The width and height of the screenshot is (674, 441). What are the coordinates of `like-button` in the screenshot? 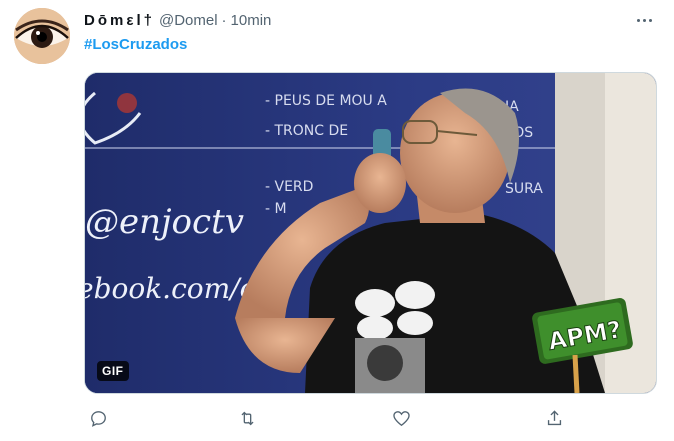 It's located at (401, 418).